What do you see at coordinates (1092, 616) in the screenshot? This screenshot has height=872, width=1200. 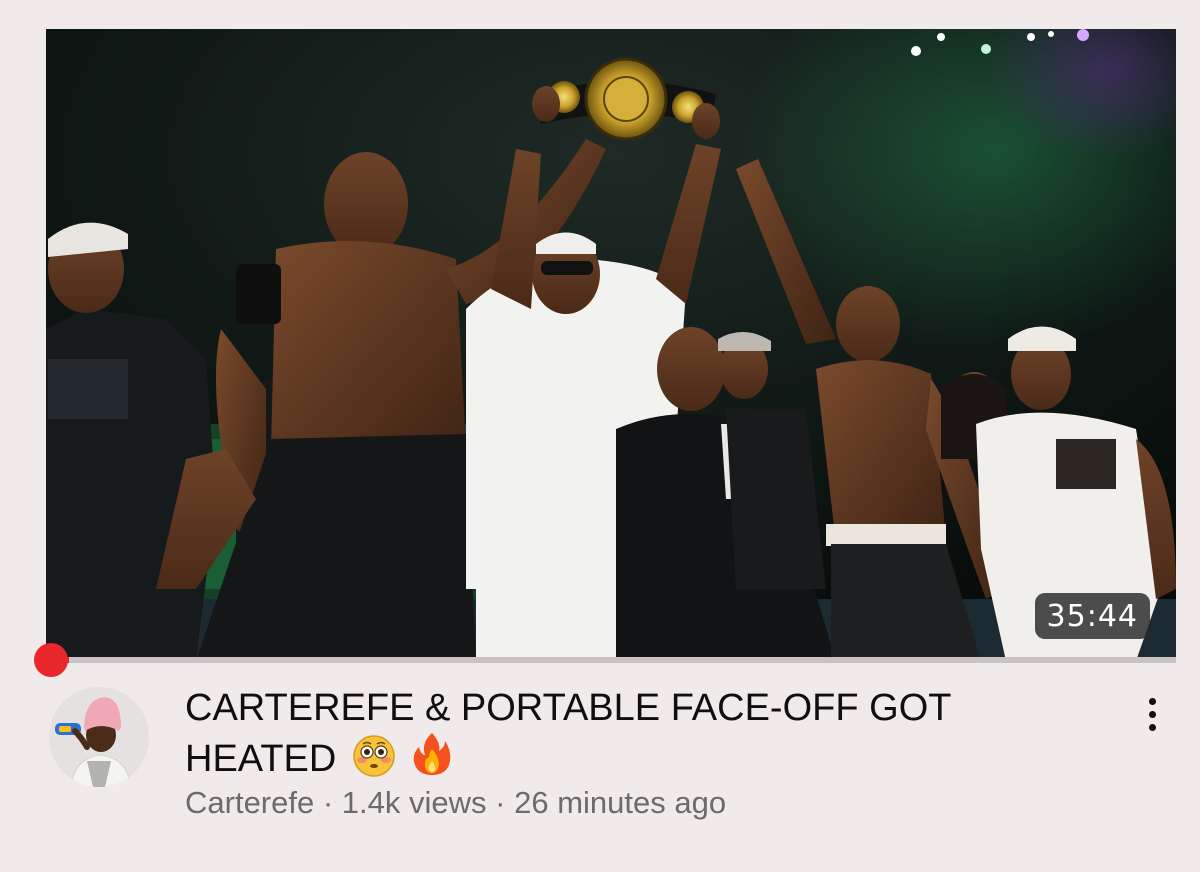 I see `video-duration-badge: 35:44` at bounding box center [1092, 616].